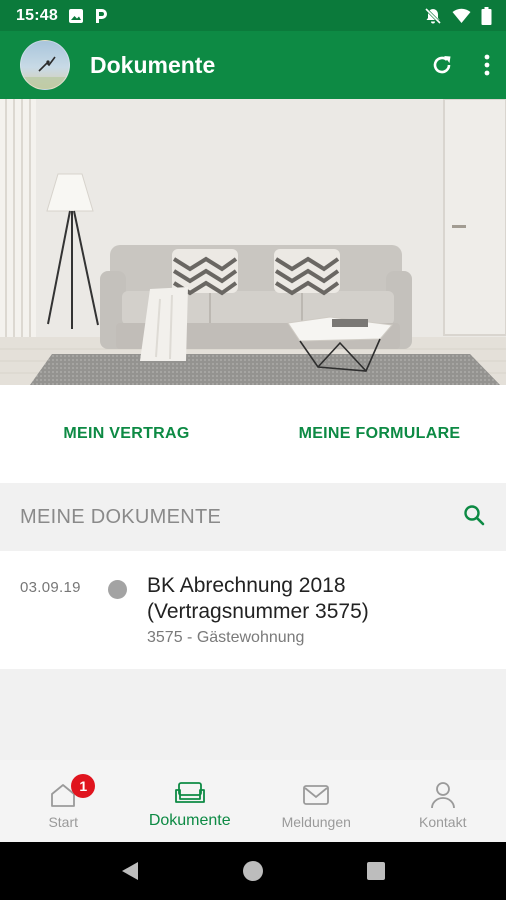  I want to click on quick-links: MEIN VERTRAG MEINE FORMULARE, so click(253, 434).